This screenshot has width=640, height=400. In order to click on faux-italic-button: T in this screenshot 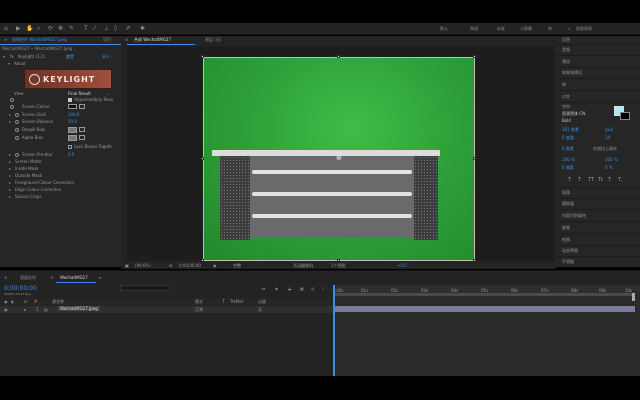, I will do `click(579, 180)`.